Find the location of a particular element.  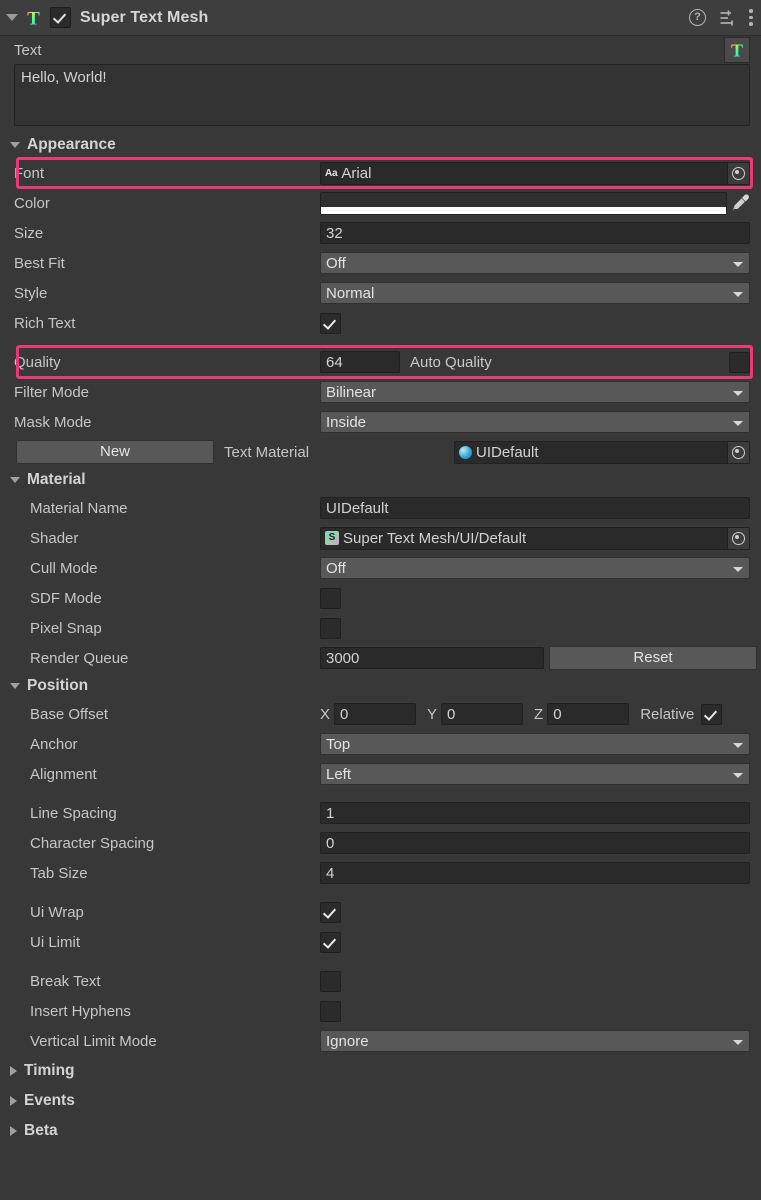

text-material-picker-icon is located at coordinates (738, 452).